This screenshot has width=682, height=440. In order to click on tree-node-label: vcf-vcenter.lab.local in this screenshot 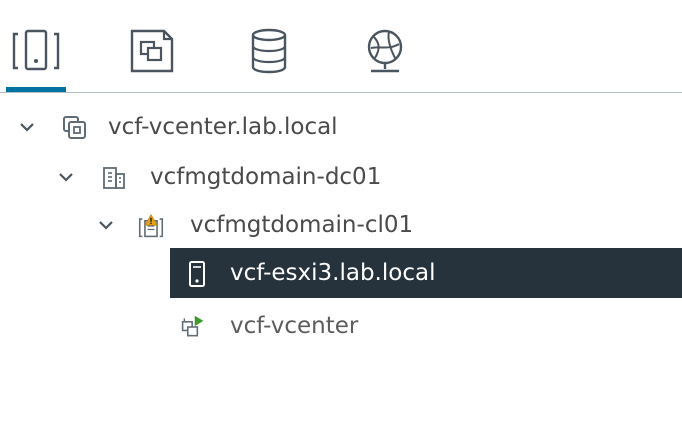, I will do `click(223, 127)`.